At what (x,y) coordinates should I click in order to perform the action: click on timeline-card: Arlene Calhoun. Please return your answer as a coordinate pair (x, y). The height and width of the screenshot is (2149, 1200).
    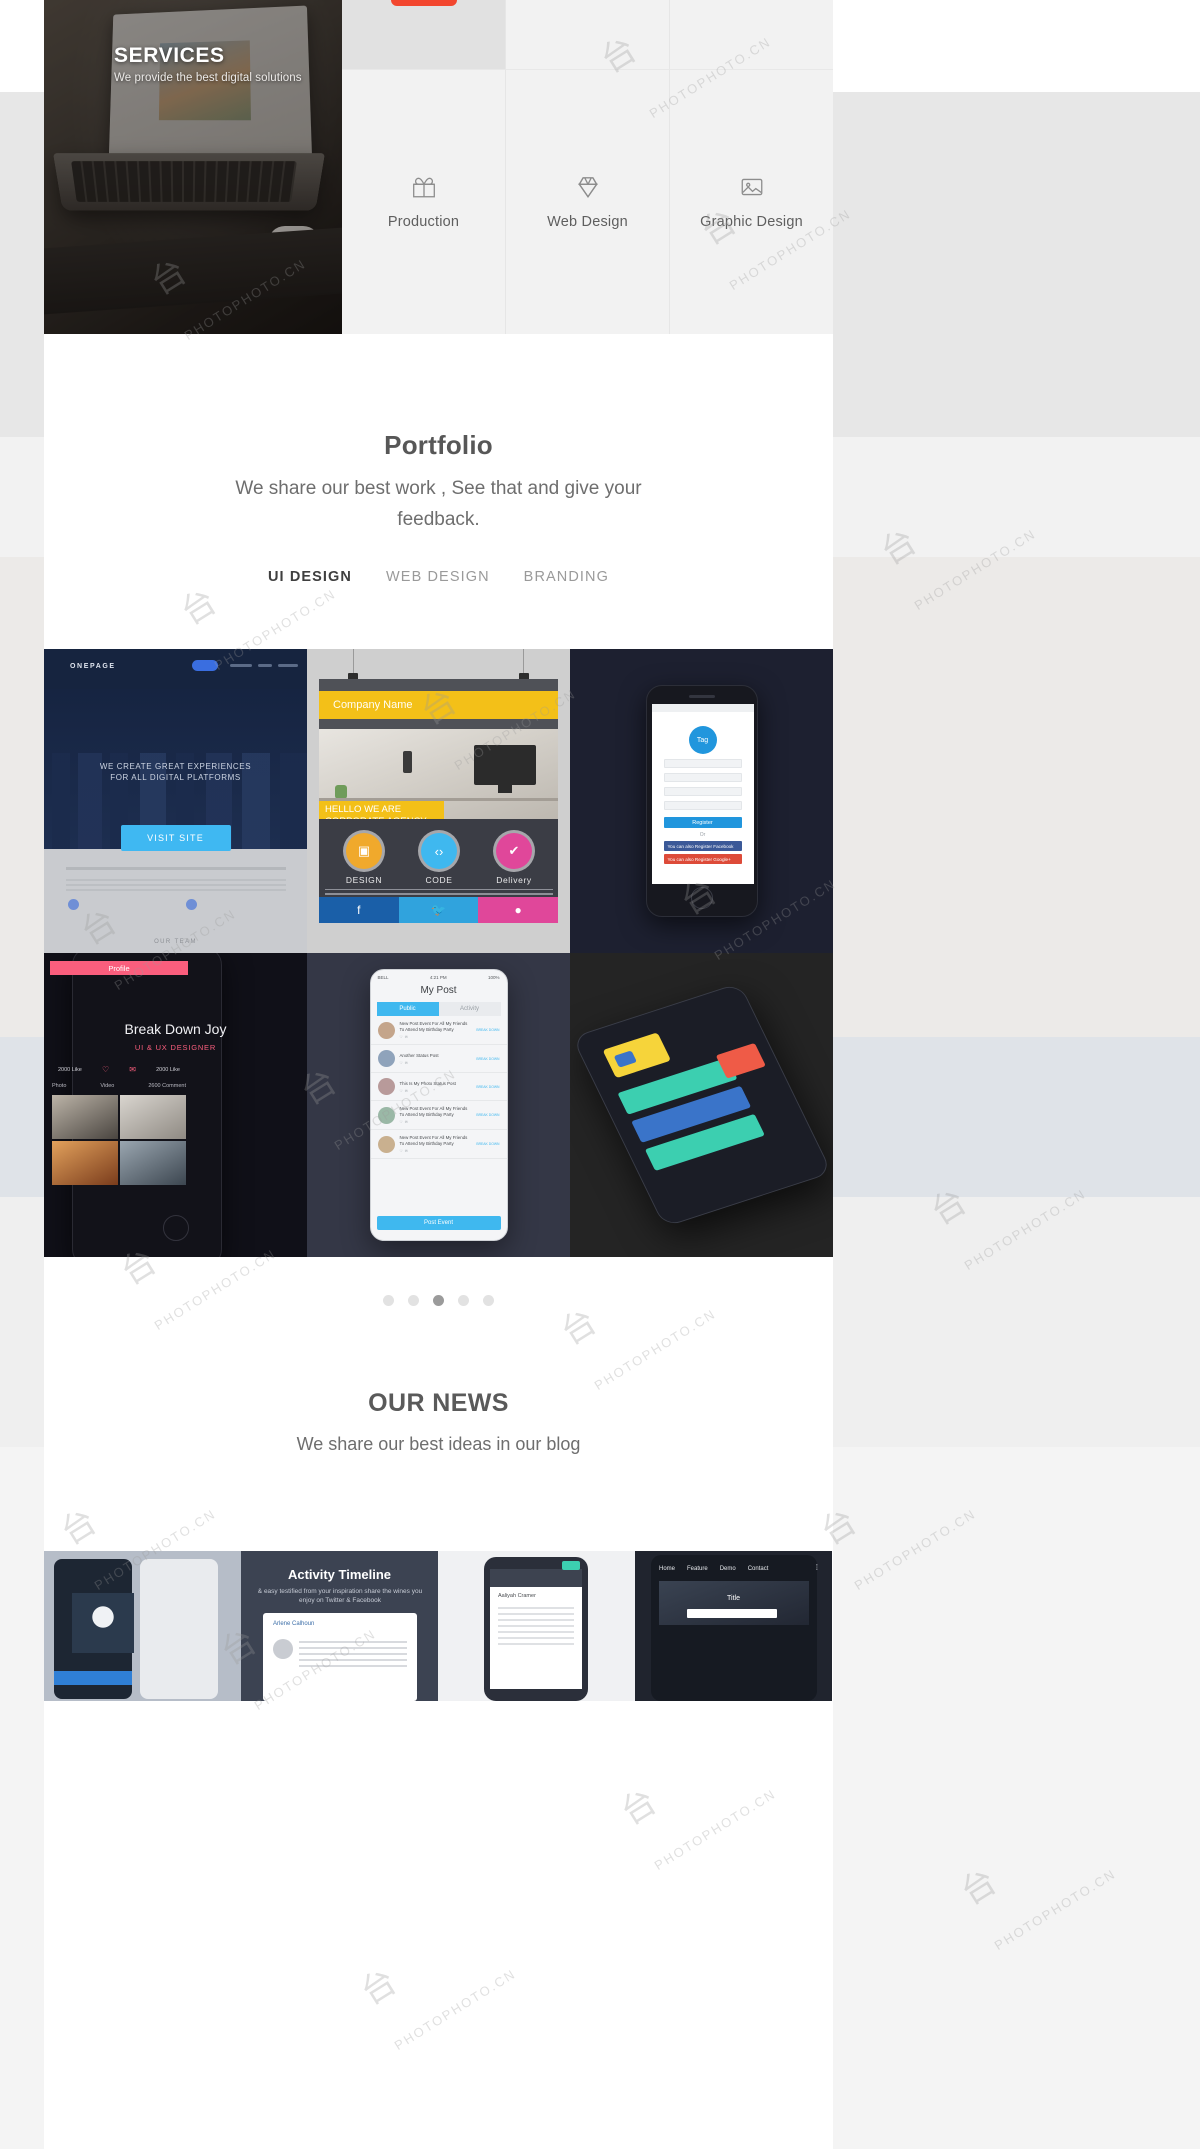
    Looking at the image, I should click on (340, 1657).